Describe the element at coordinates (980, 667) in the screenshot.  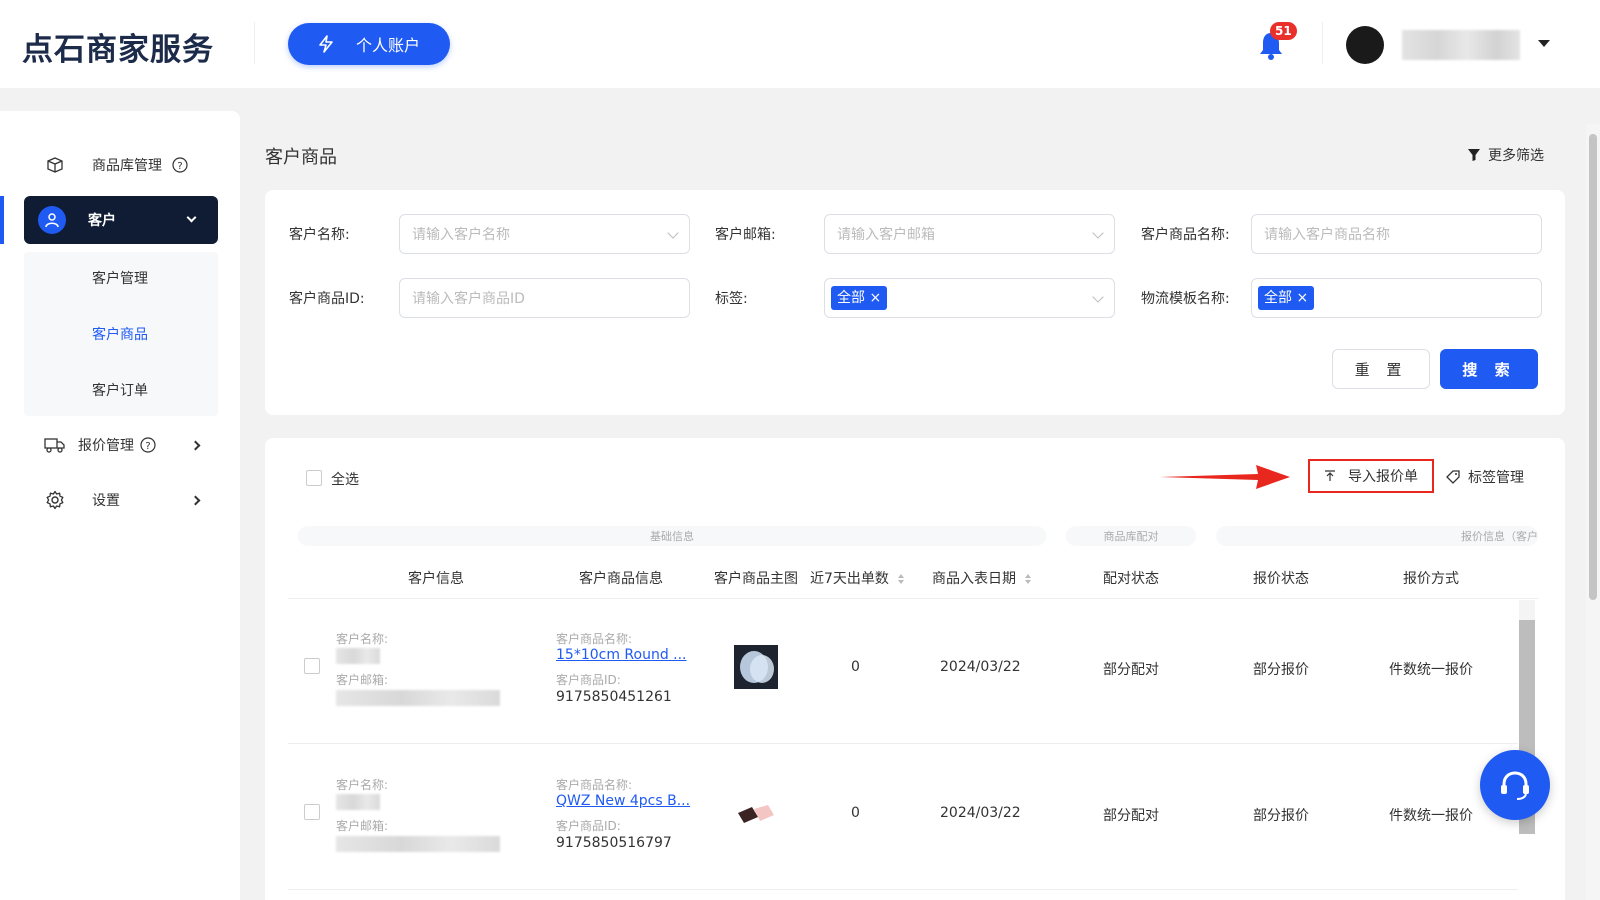
I see `added-date-value: 2024/03/22` at that location.